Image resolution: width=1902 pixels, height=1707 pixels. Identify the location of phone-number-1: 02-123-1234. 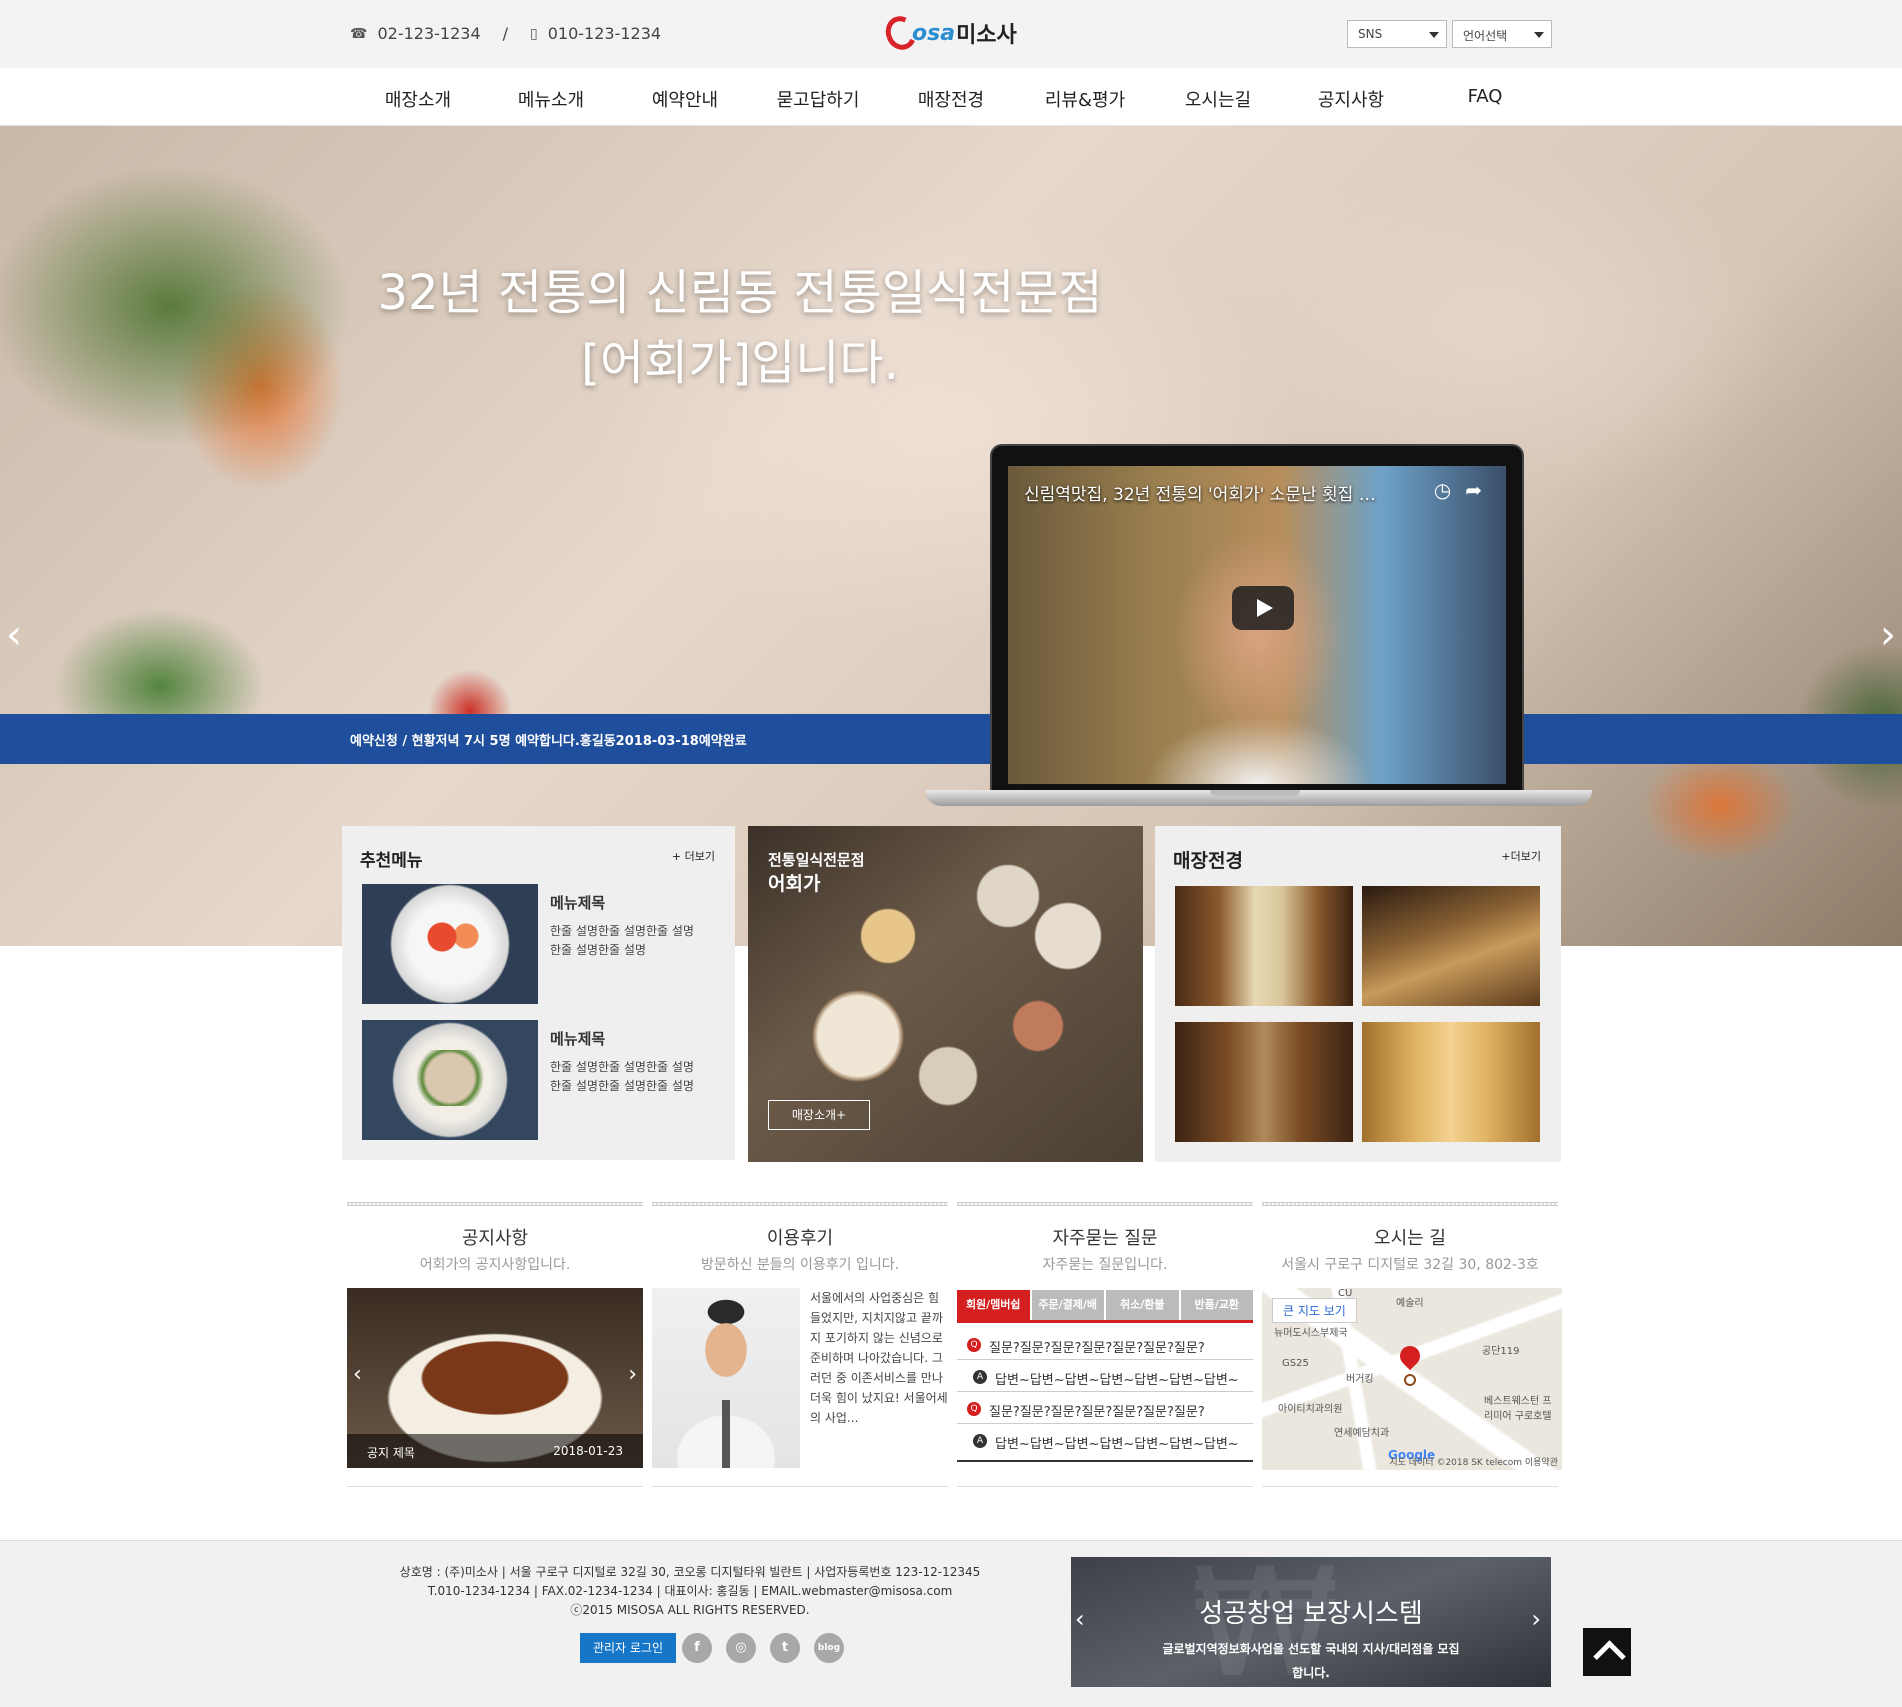
(429, 33).